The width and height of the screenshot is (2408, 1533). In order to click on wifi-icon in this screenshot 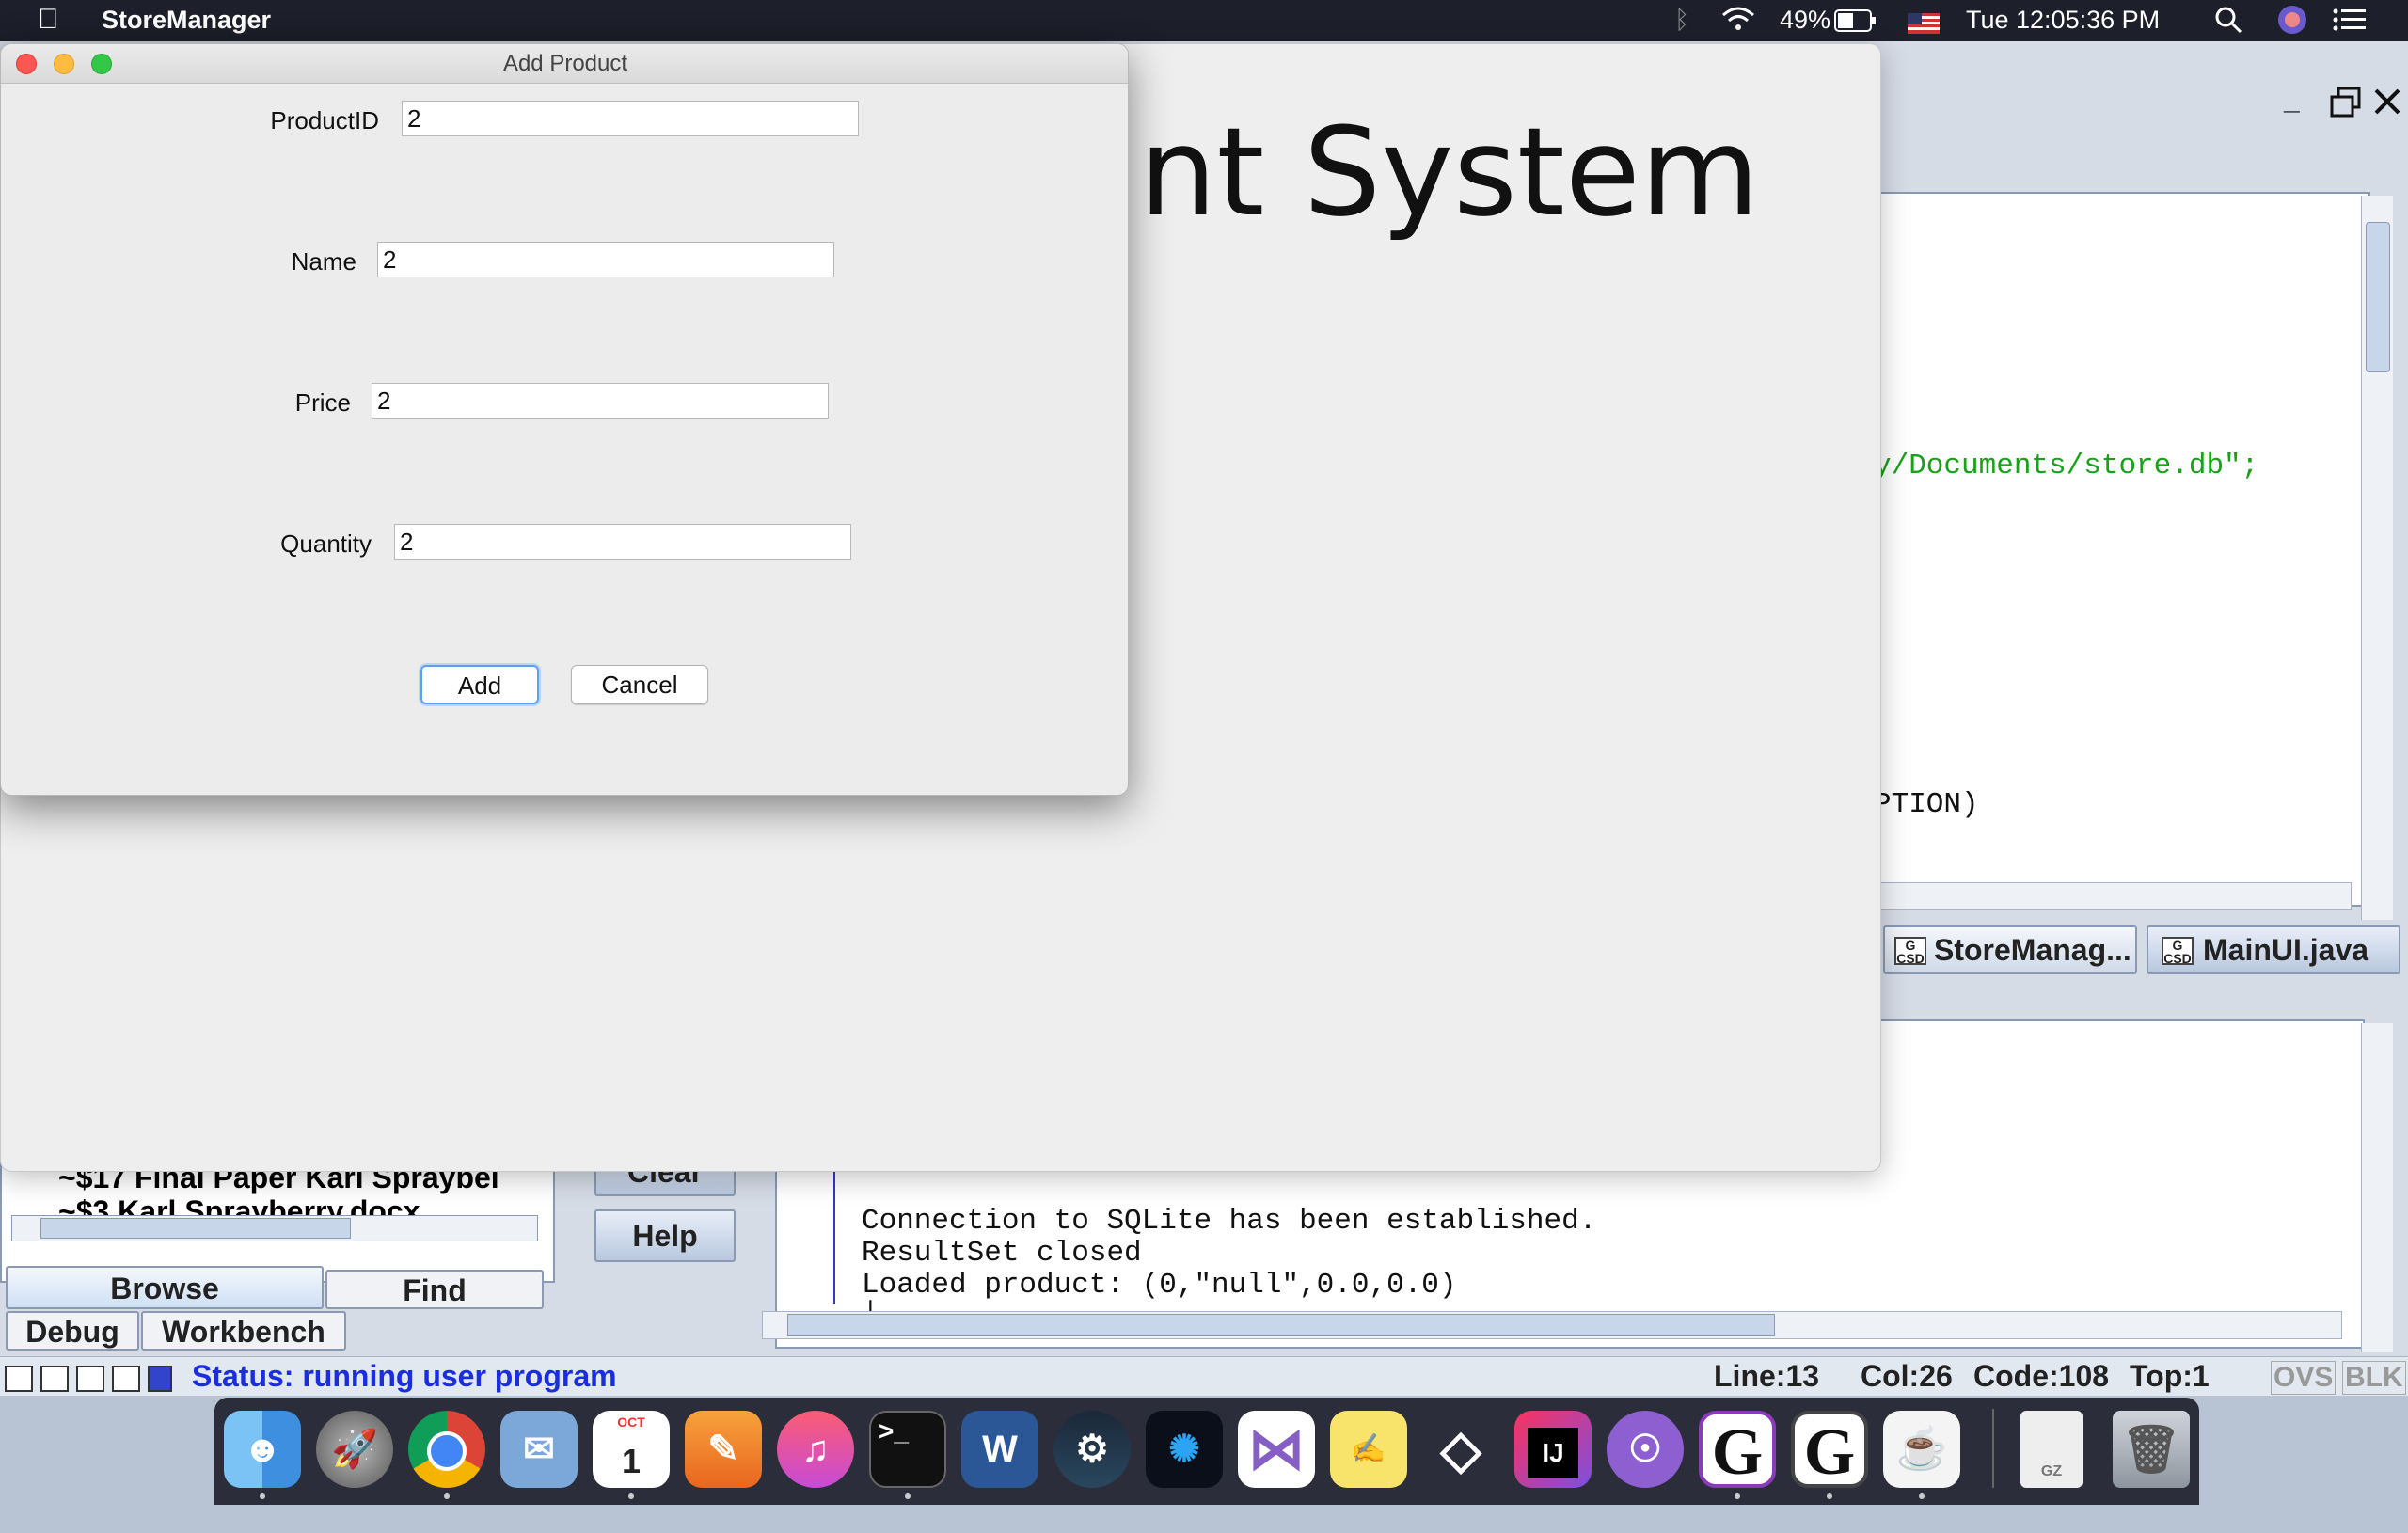, I will do `click(1738, 23)`.